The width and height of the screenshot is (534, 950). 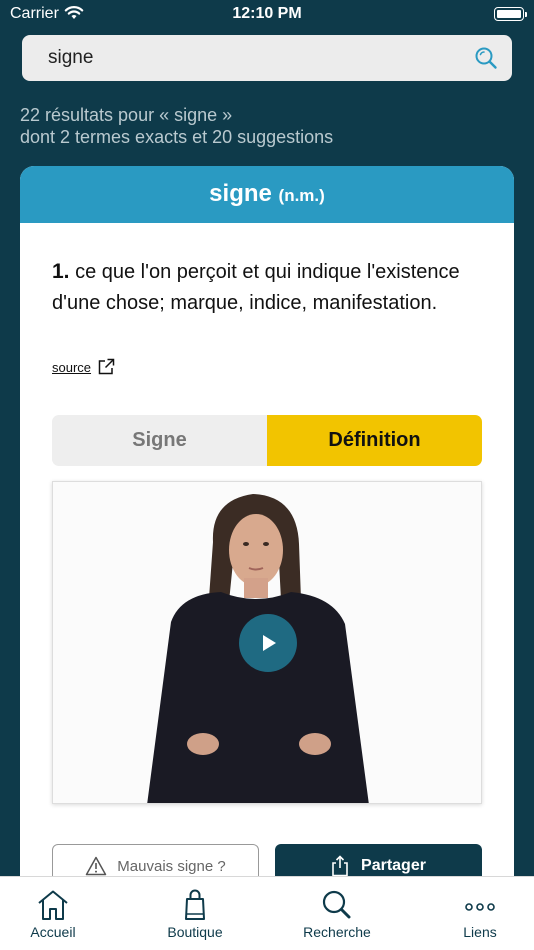 I want to click on tab-accueil-label: Accueil, so click(x=53, y=932).